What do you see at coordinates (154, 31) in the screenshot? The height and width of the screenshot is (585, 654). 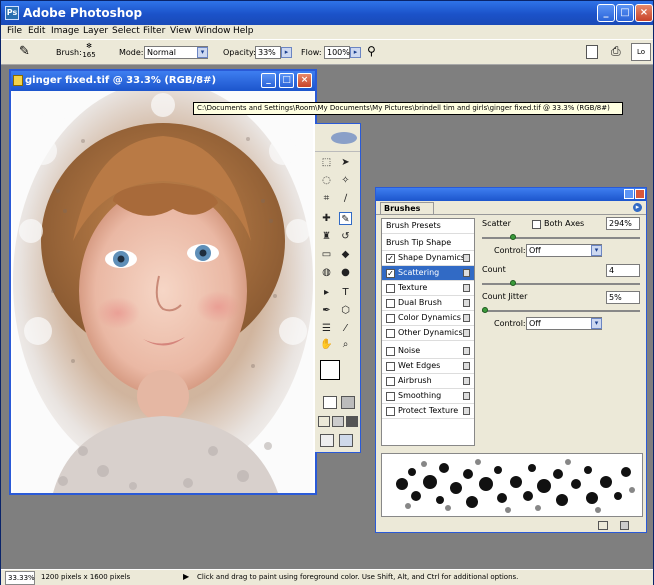 I see `menu-filter: Filter` at bounding box center [154, 31].